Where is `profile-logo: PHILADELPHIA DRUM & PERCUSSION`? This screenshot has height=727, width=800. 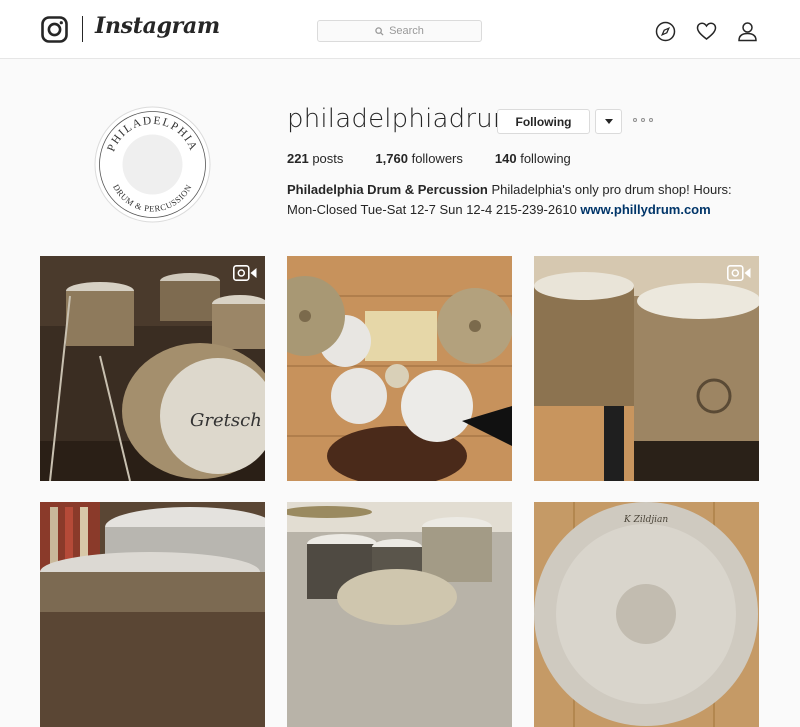
profile-logo: PHILADELPHIA DRUM & PERCUSSION is located at coordinates (152, 164).